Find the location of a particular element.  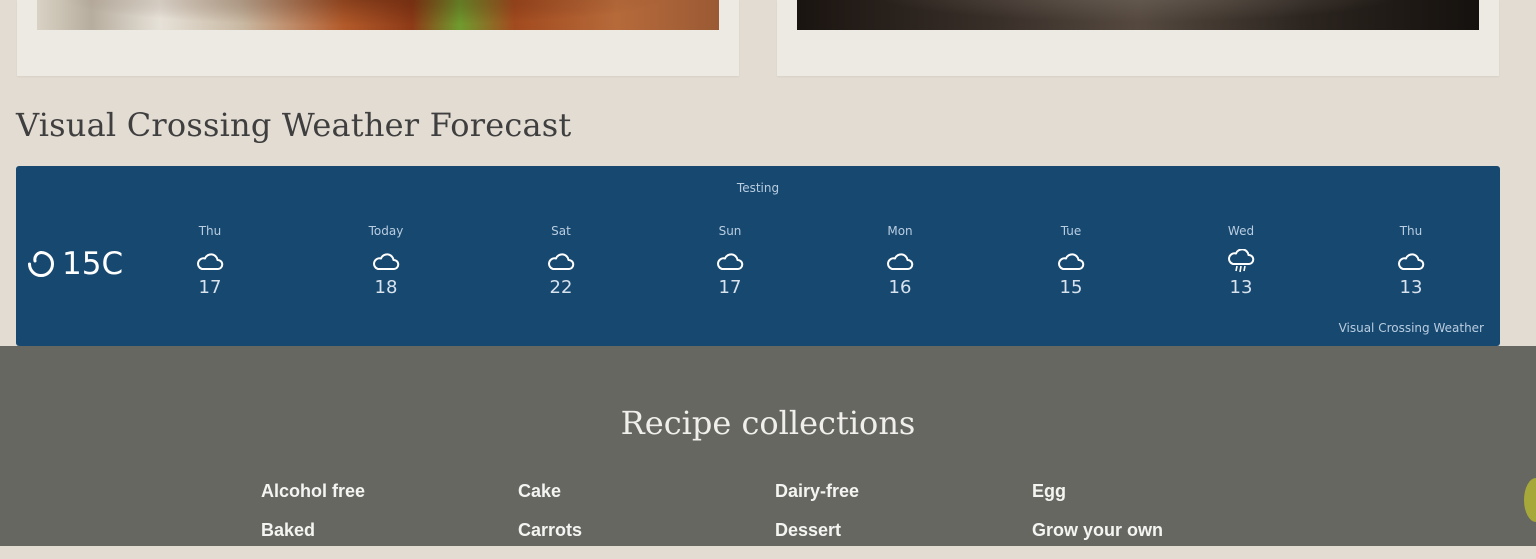

forecast-day: Thu 13 is located at coordinates (1411, 261).